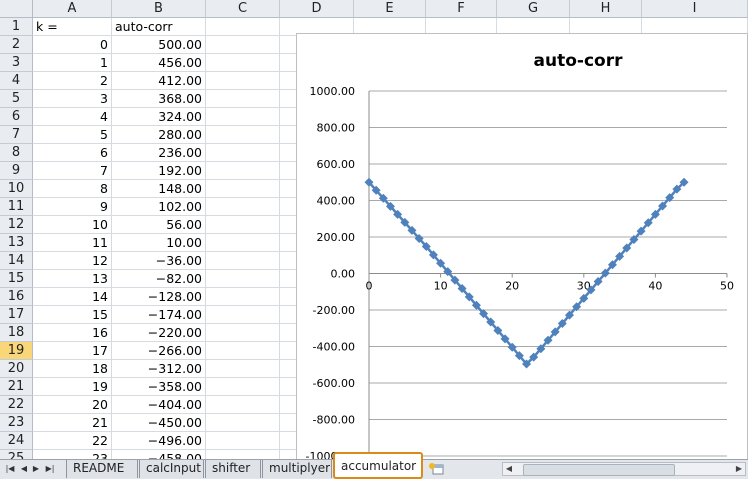 This screenshot has height=479, width=748. I want to click on last-sheet-icon: ▶|, so click(50, 469).